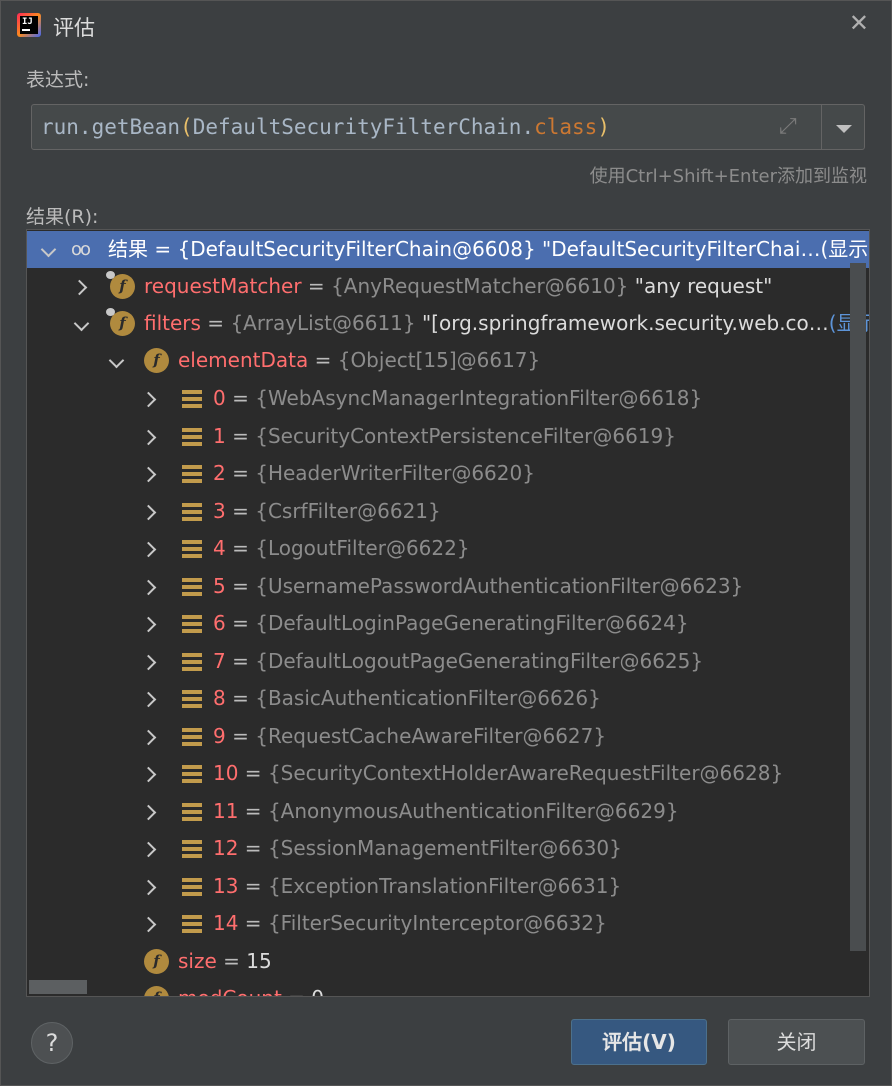 This screenshot has width=892, height=1086. I want to click on watch-hint: 使用Ctrl+Shift+Enter添加到监视, so click(728, 176).